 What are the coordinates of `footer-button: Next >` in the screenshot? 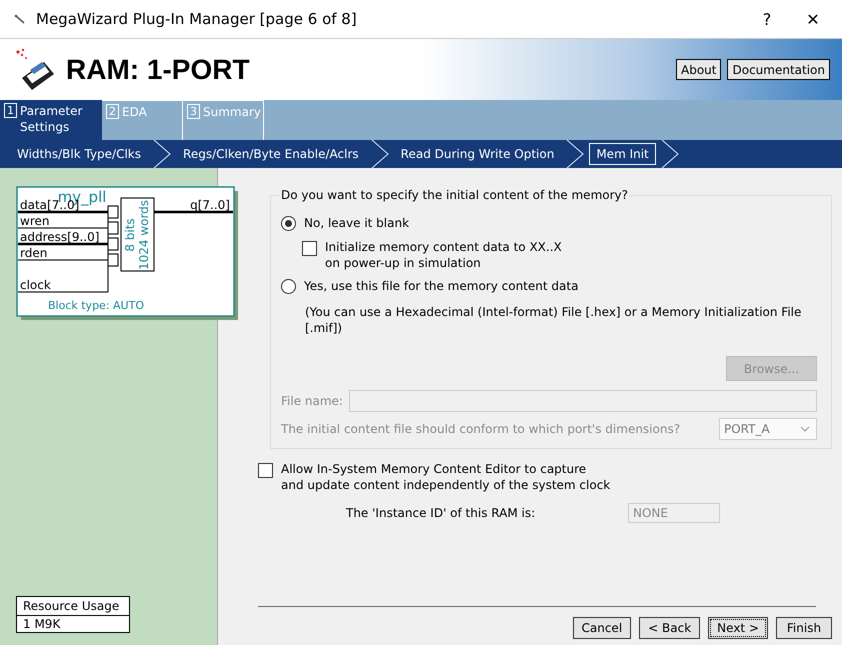 It's located at (738, 628).